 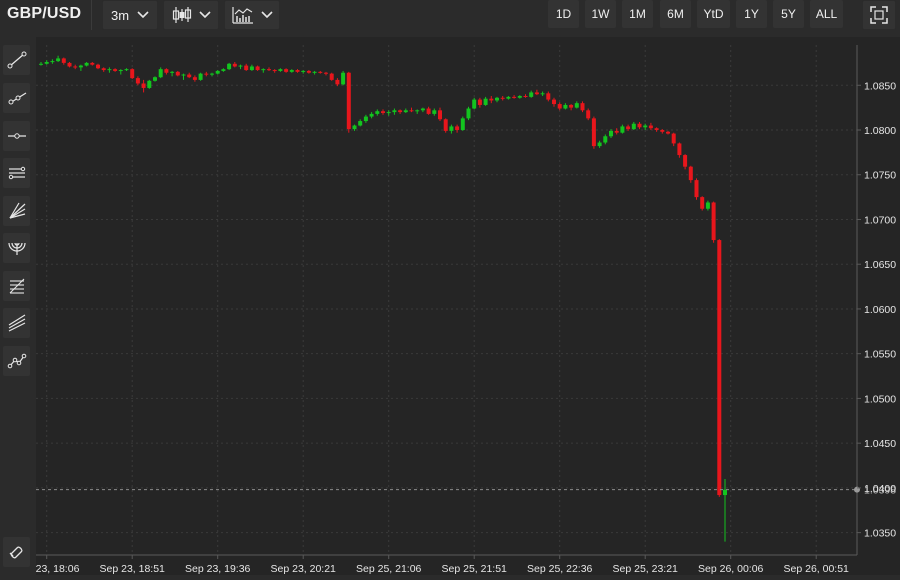 I want to click on toolbar-divider, so click(x=91, y=15).